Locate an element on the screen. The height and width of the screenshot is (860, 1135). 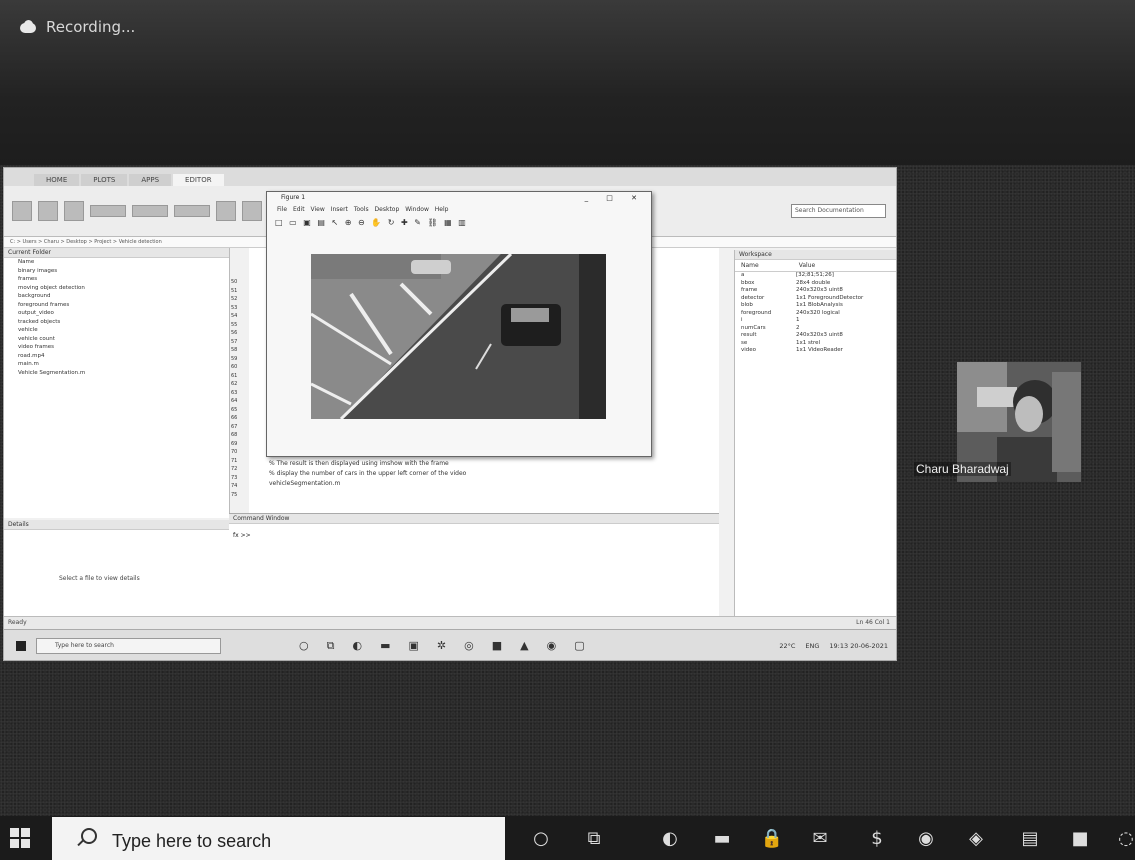
workspace-row: blob 1x1 BlobAnalysis is located at coordinates (815, 306).